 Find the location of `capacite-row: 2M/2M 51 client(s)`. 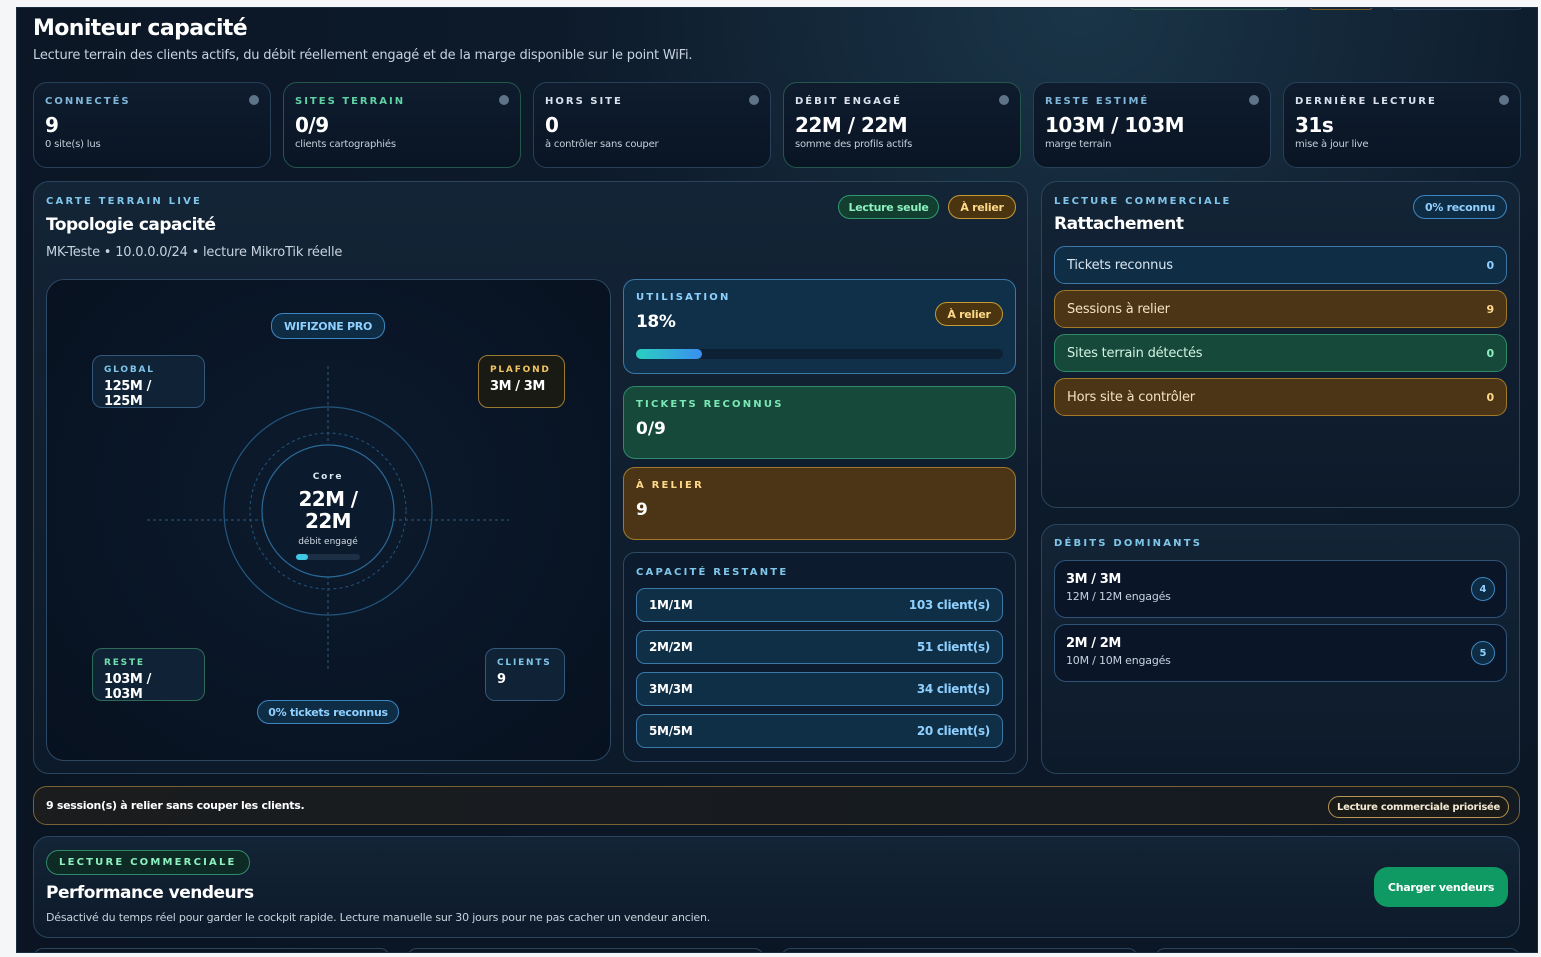

capacite-row: 2M/2M 51 client(s) is located at coordinates (819, 647).